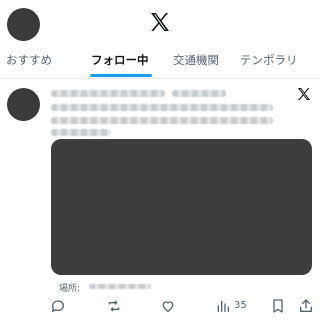 The height and width of the screenshot is (320, 320). Describe the element at coordinates (240, 305) in the screenshot. I see `views-count: 35` at that location.